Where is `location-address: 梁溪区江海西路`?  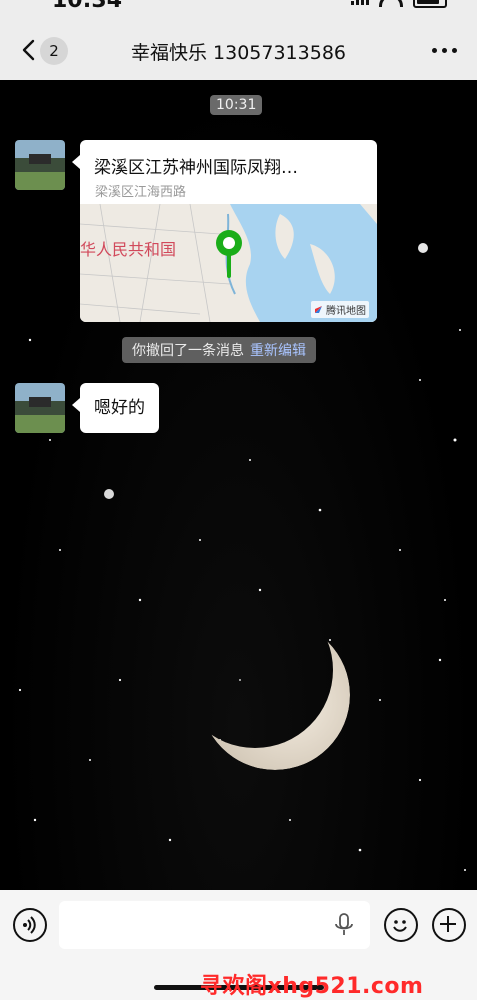
location-address: 梁溪区江海西路 is located at coordinates (141, 192).